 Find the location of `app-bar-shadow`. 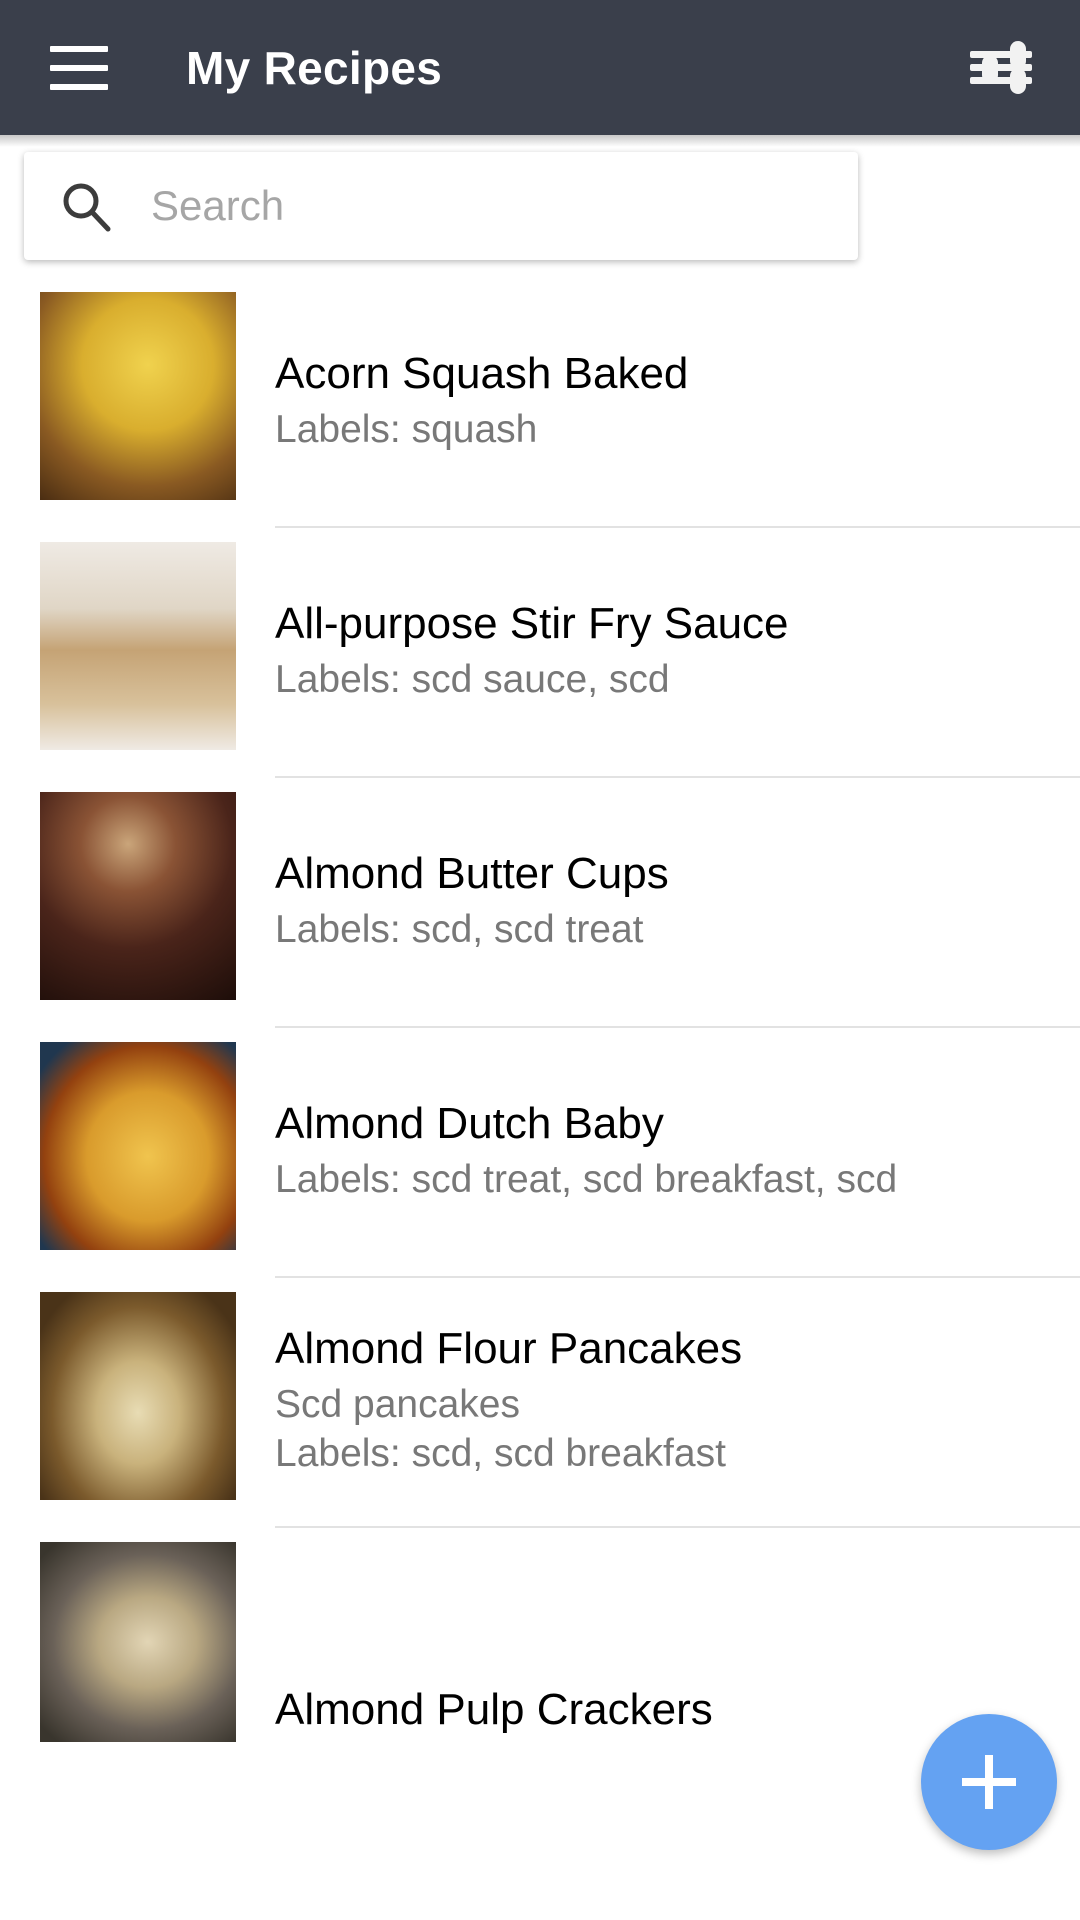

app-bar-shadow is located at coordinates (540, 141).